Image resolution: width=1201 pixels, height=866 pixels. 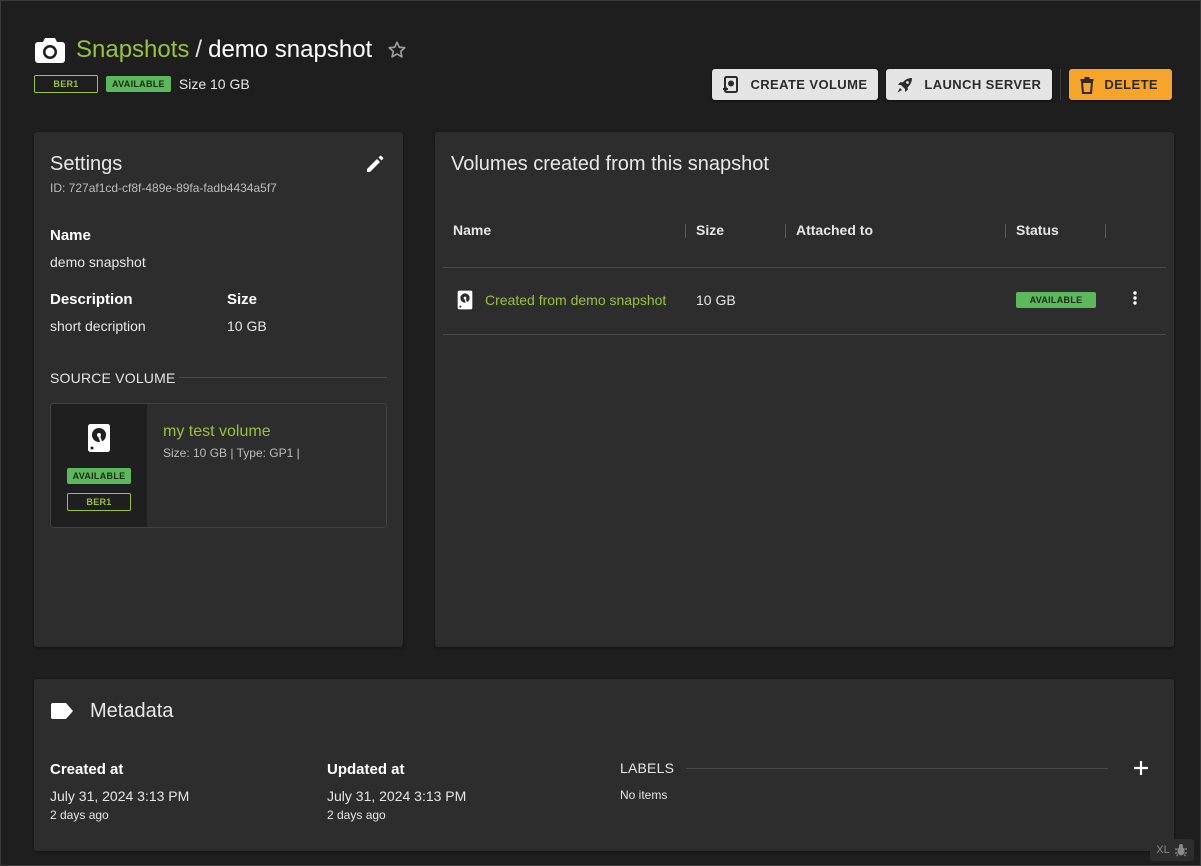 What do you see at coordinates (397, 796) in the screenshot?
I see `updated-at-value: July 31, 2024 3:13 PM` at bounding box center [397, 796].